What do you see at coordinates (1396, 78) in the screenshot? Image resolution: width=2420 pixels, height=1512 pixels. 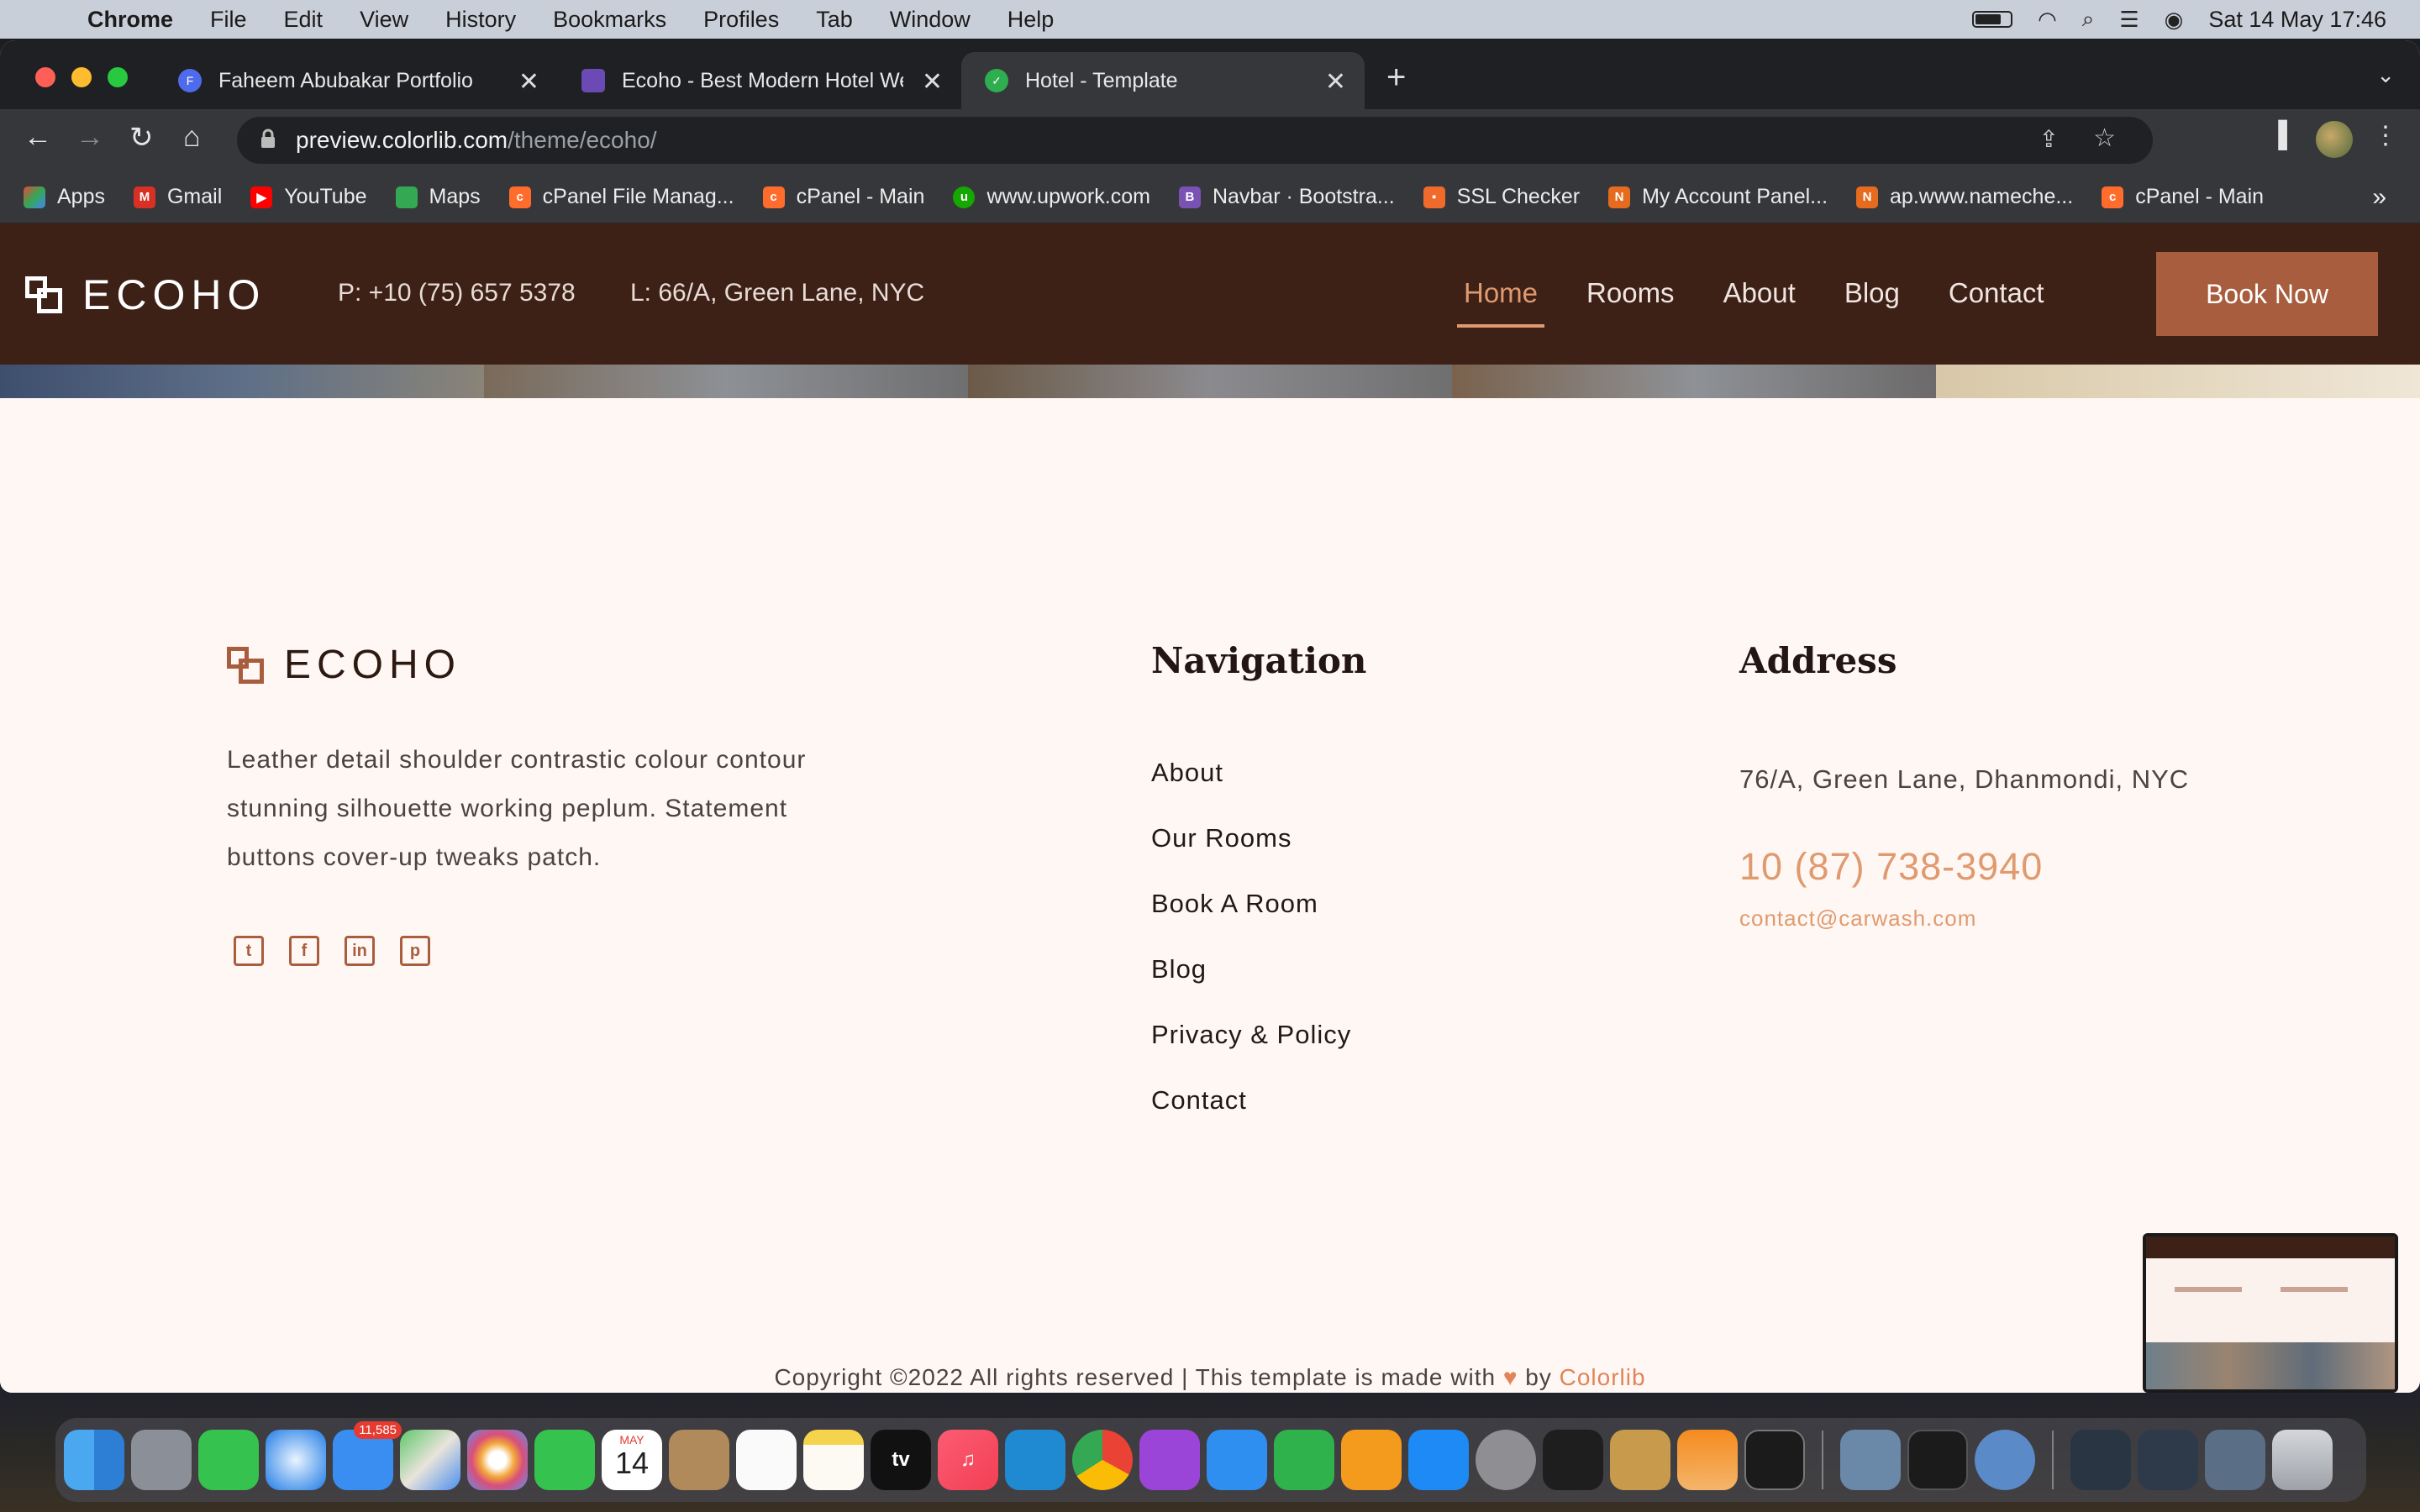 I see `new-tab-button: +` at bounding box center [1396, 78].